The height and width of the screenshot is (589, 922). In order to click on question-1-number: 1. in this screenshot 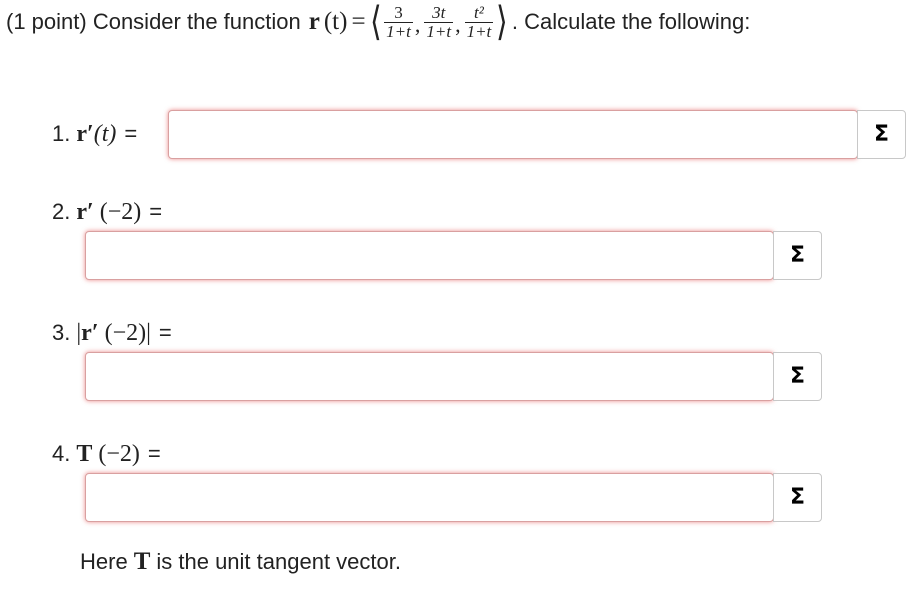, I will do `click(61, 133)`.